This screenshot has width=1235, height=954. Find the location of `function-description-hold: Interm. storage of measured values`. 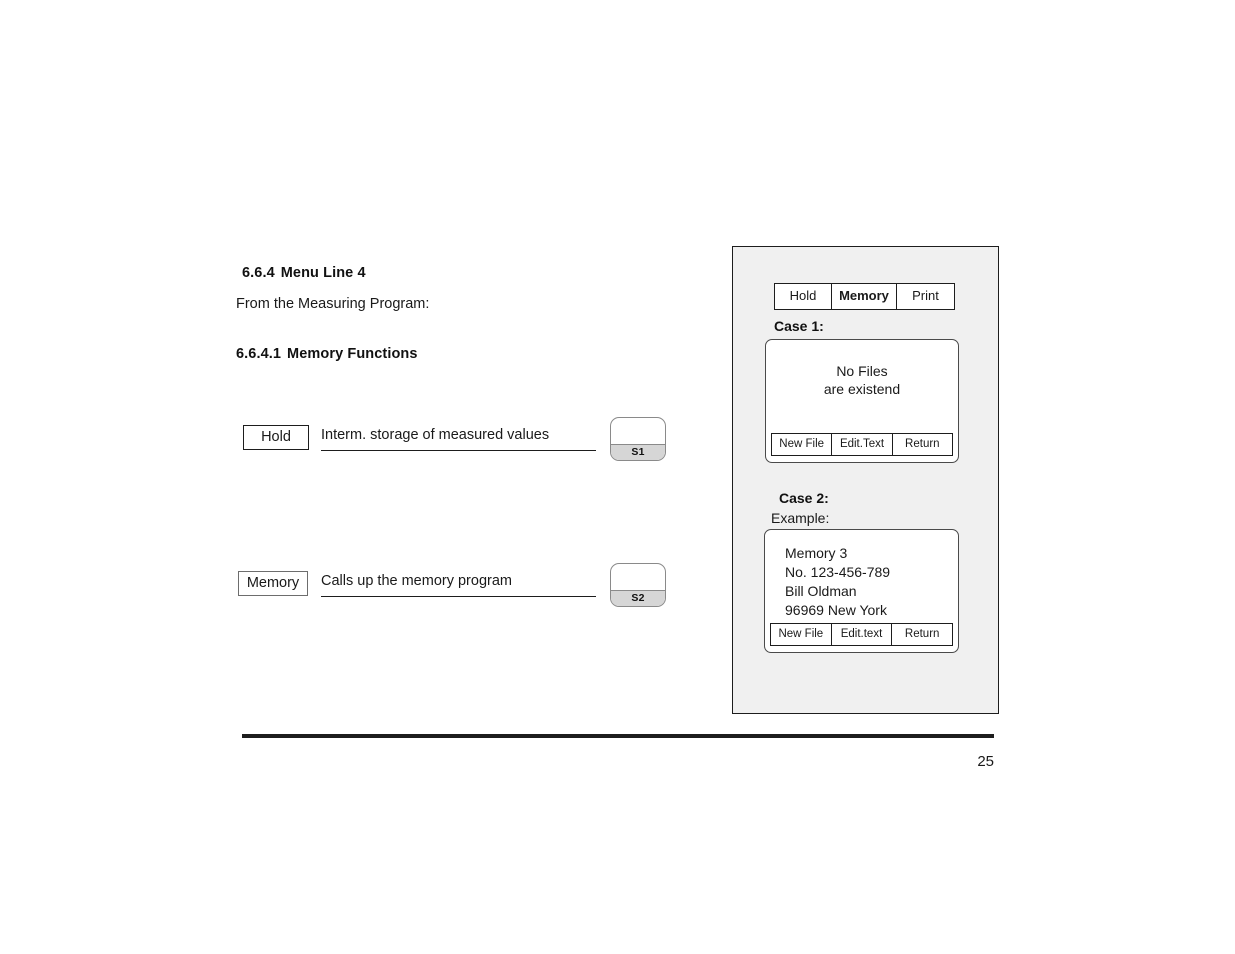

function-description-hold: Interm. storage of measured values is located at coordinates (458, 438).